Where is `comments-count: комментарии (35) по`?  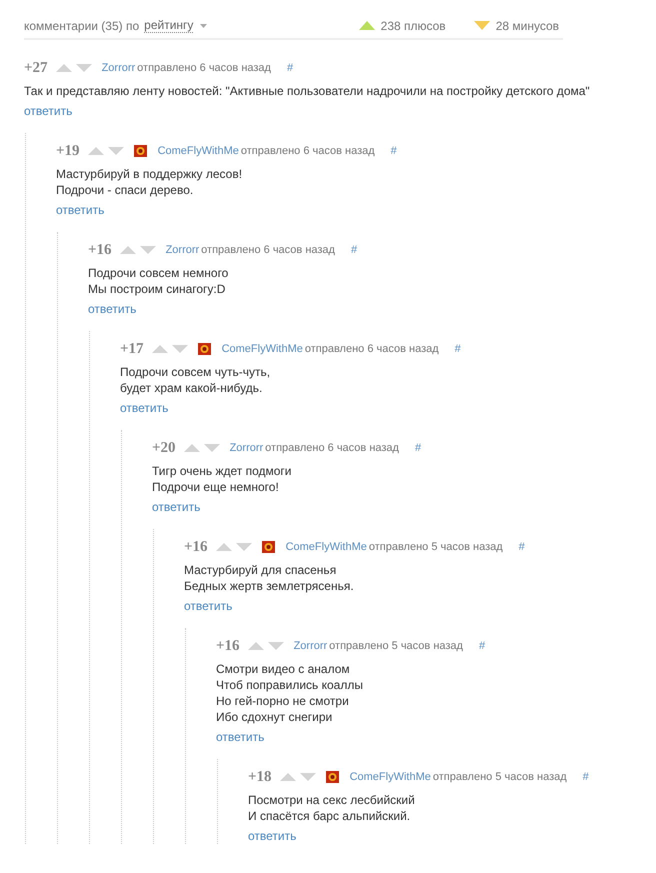 comments-count: комментарии (35) по is located at coordinates (82, 25).